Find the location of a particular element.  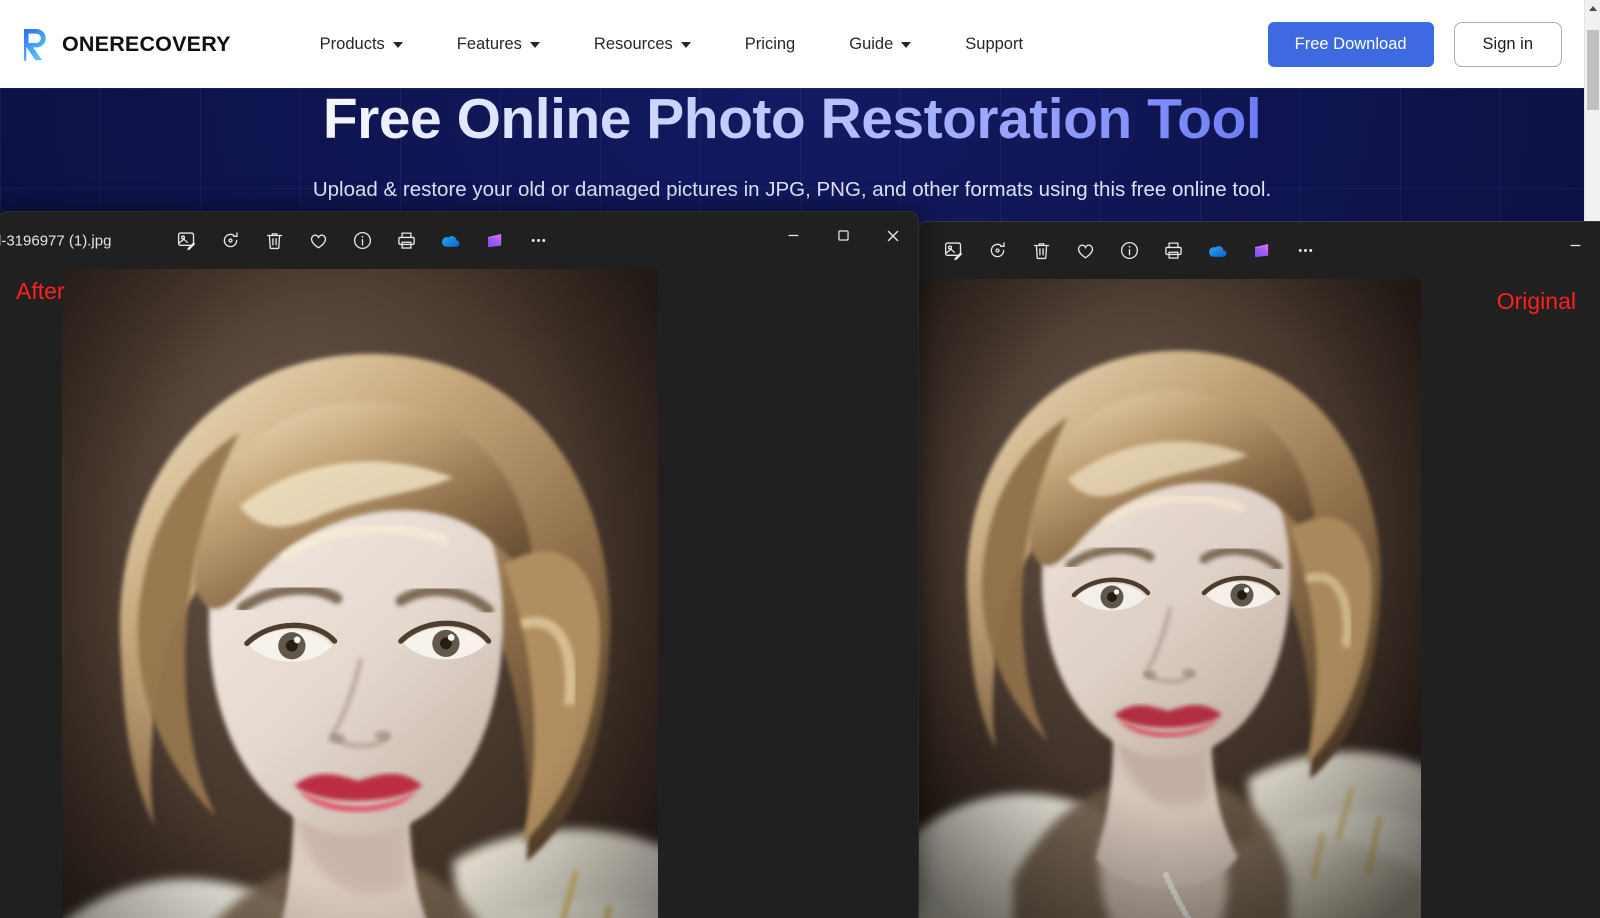

nav-label: Resources is located at coordinates (633, 43).